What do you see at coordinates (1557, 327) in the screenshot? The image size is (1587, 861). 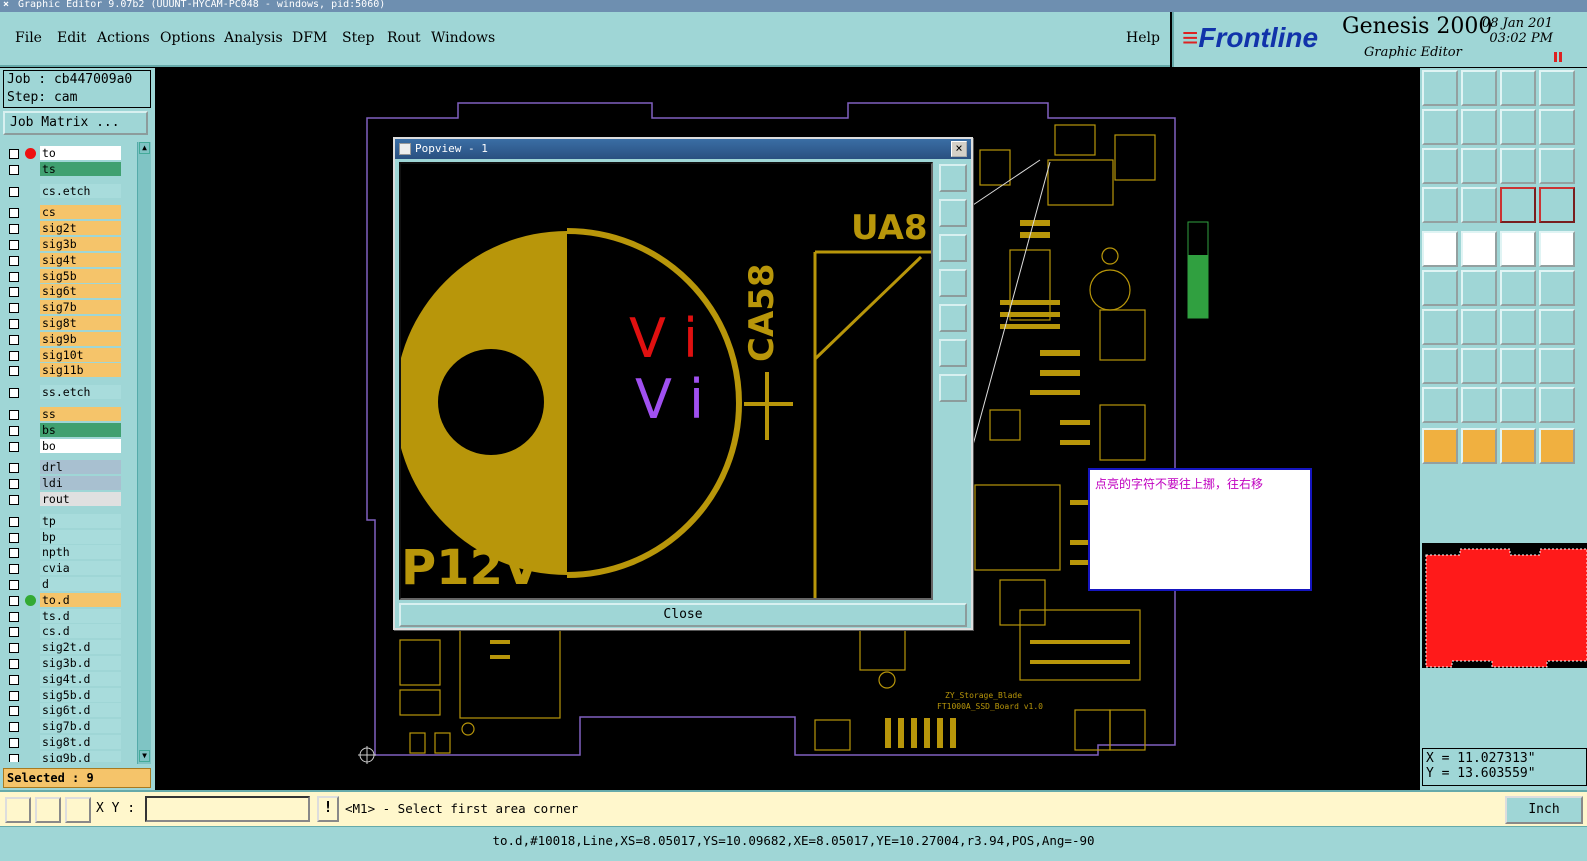 I see `mirror-icon` at bounding box center [1557, 327].